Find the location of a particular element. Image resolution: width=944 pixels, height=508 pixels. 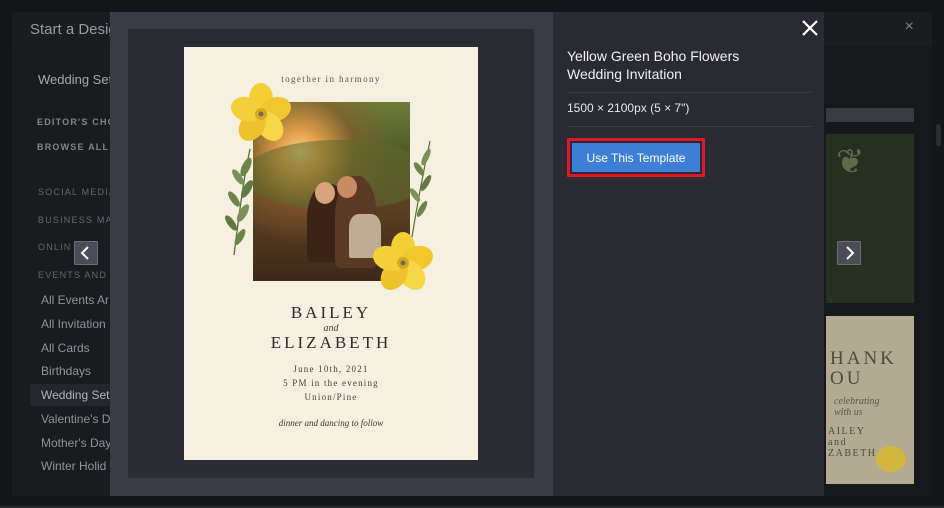

sidebar-section-business: BUSINESS MAR is located at coordinates (79, 220).